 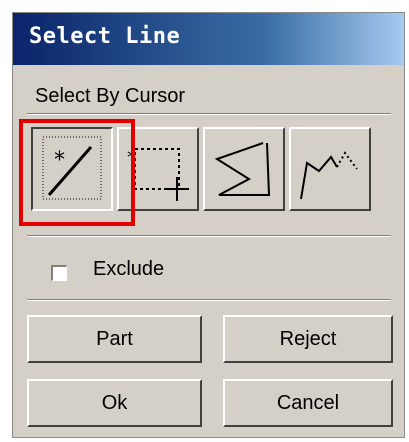 What do you see at coordinates (114, 403) in the screenshot?
I see `ok-button: Ok` at bounding box center [114, 403].